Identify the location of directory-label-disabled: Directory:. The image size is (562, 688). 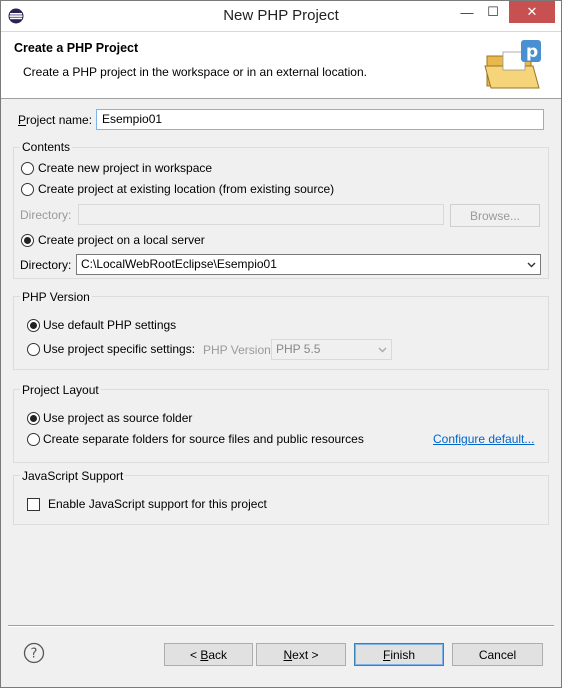
(46, 215).